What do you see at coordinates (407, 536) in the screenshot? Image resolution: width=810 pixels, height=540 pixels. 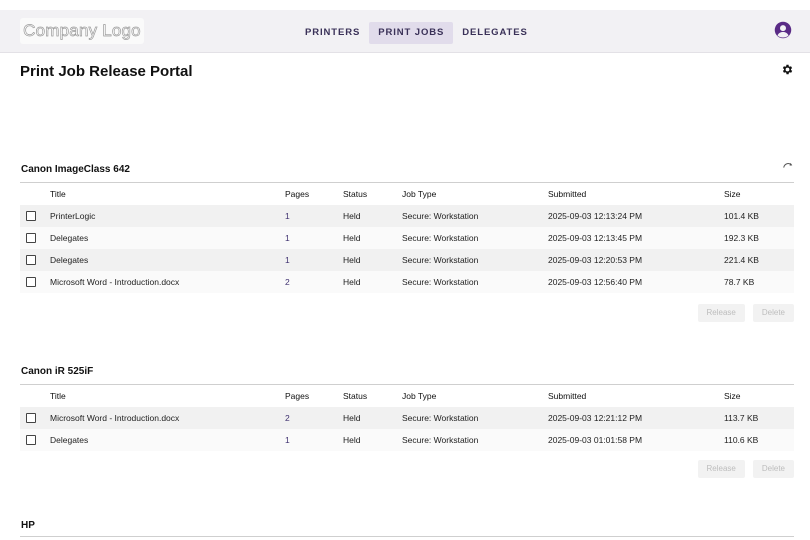 I see `section-divider` at bounding box center [407, 536].